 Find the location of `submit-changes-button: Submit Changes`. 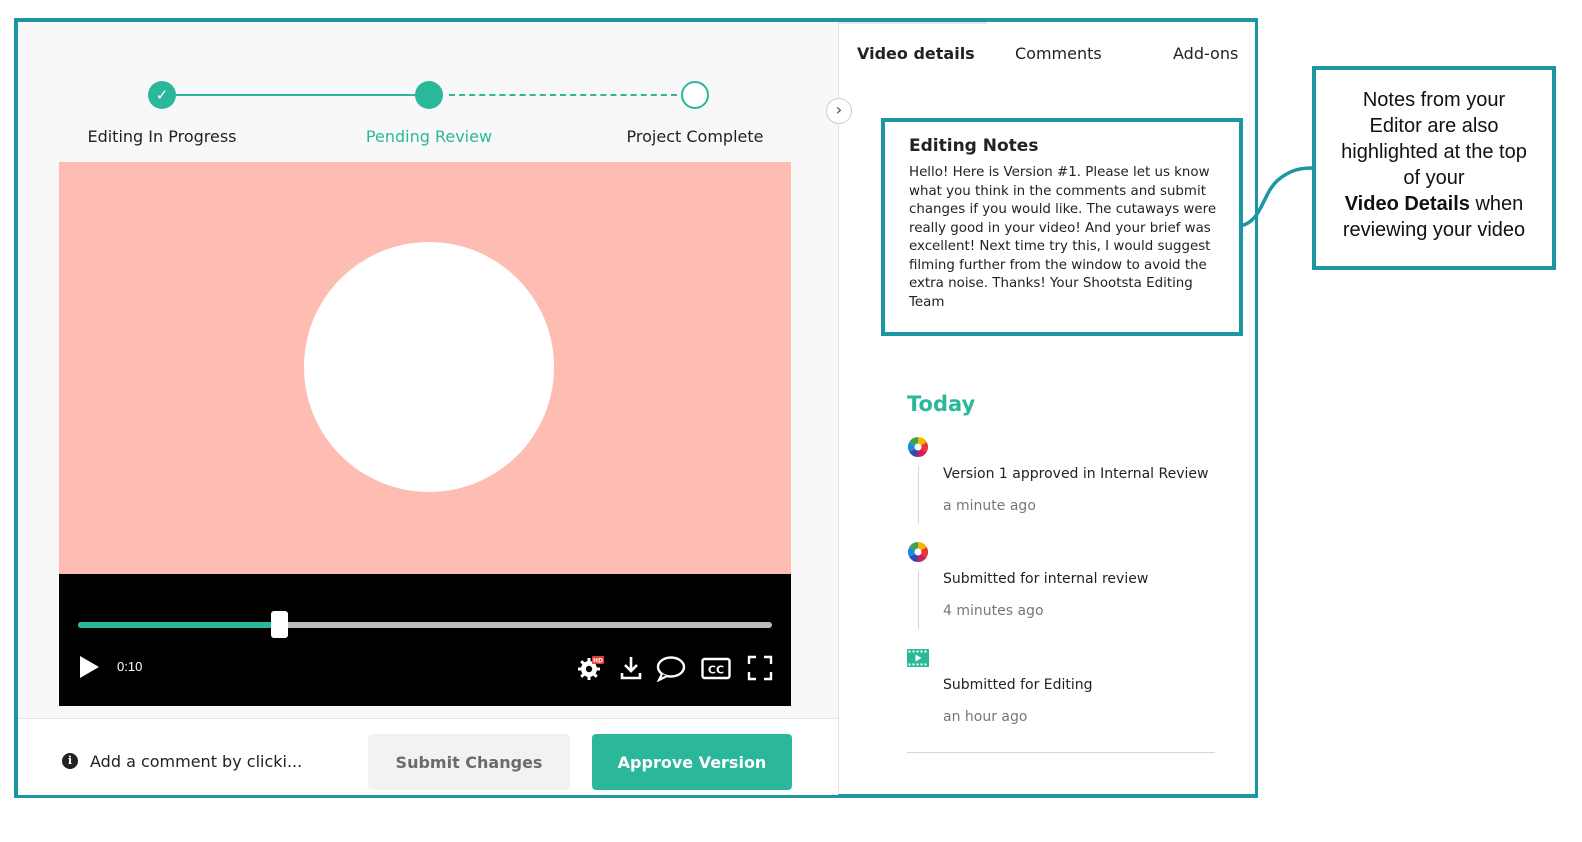

submit-changes-button: Submit Changes is located at coordinates (469, 762).